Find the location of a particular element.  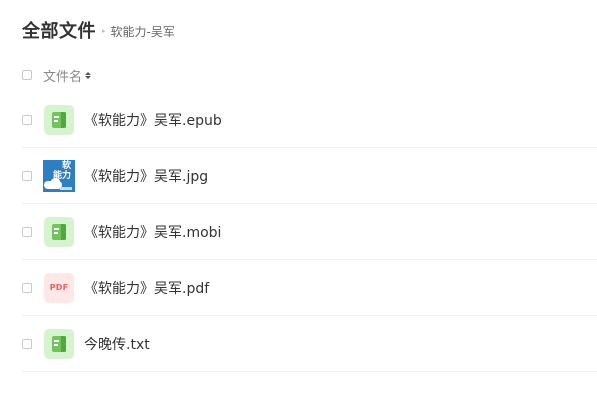

file-row: PDF 《软能力》吴军.pdf is located at coordinates (309, 288).